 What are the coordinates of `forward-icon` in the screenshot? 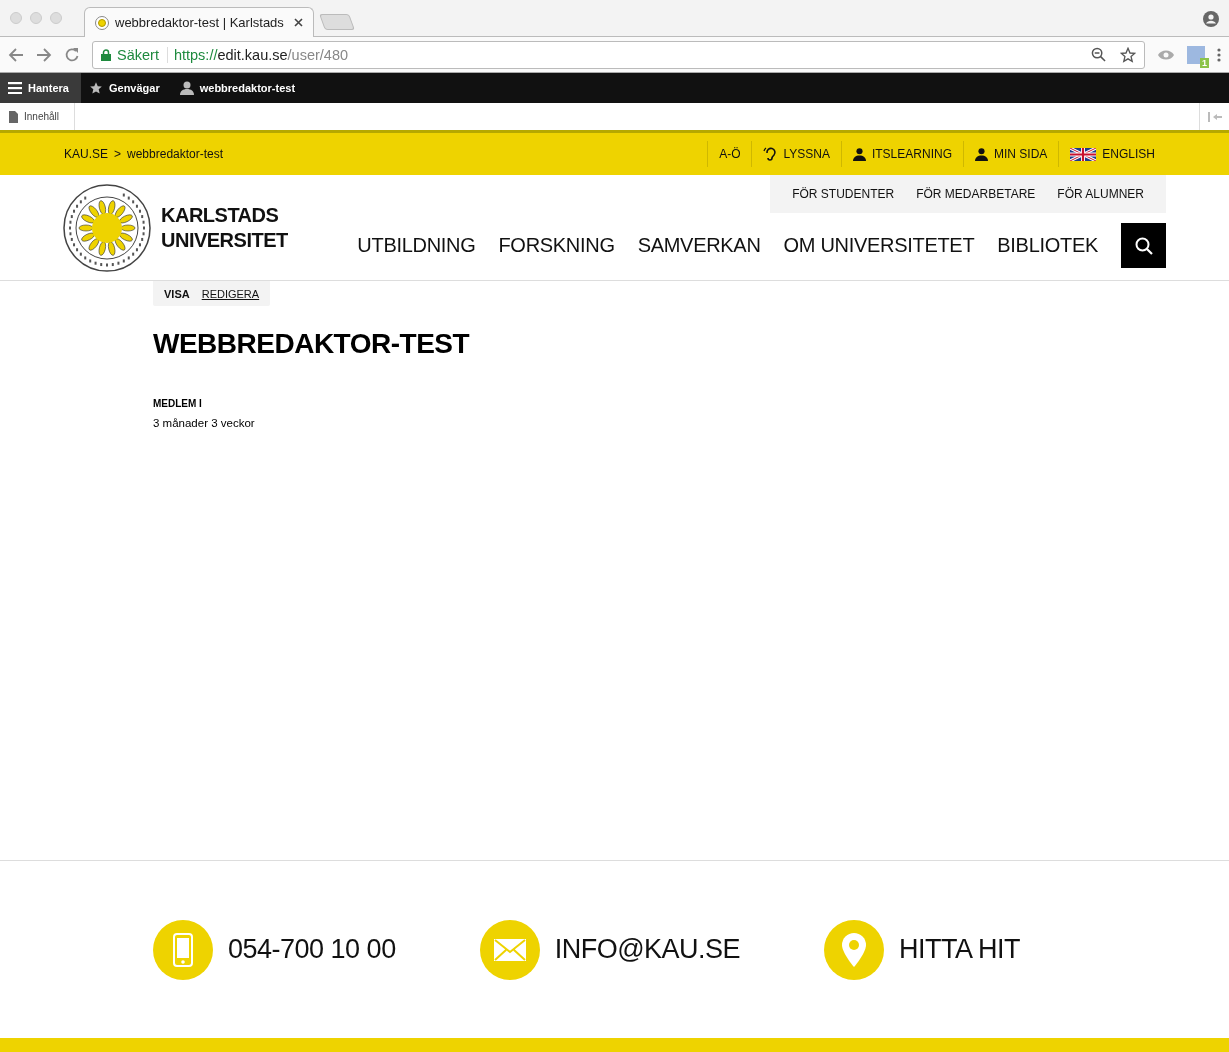 It's located at (44, 54).